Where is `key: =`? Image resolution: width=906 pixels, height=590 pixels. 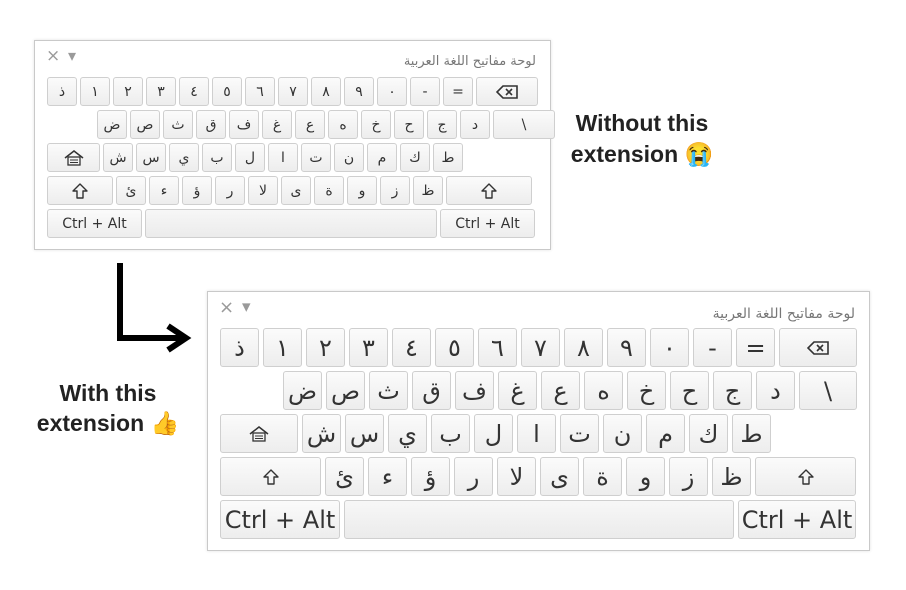 key: = is located at coordinates (458, 91).